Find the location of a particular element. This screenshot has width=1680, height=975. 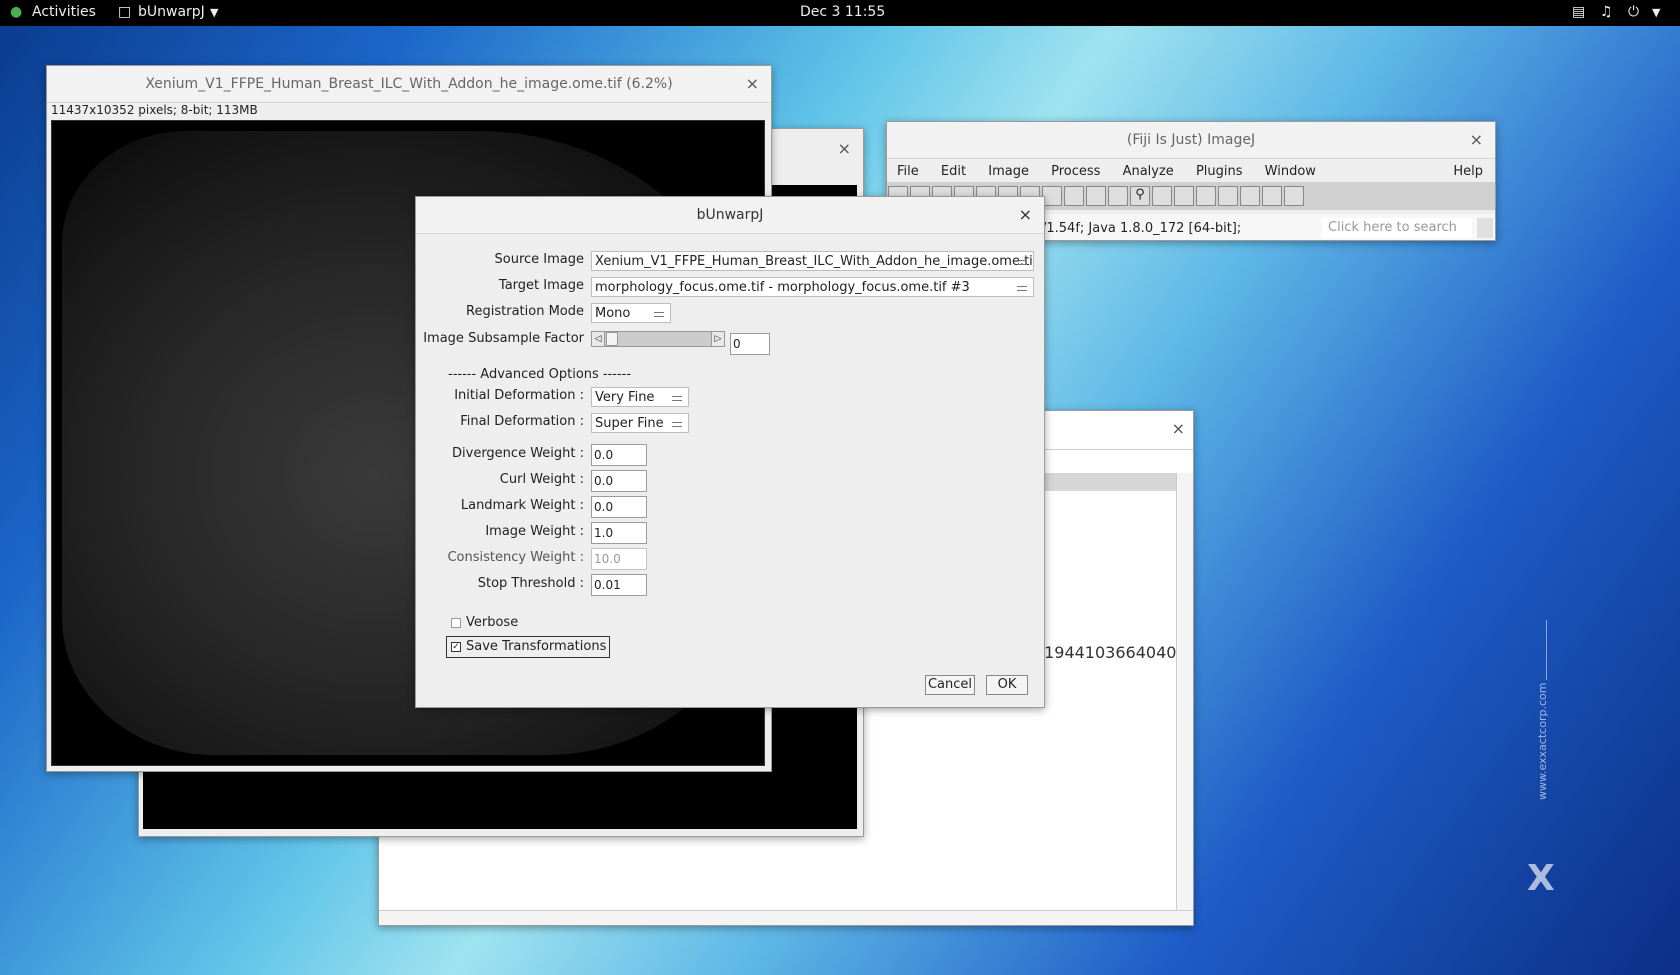

activities-button: Activities is located at coordinates (64, 12).